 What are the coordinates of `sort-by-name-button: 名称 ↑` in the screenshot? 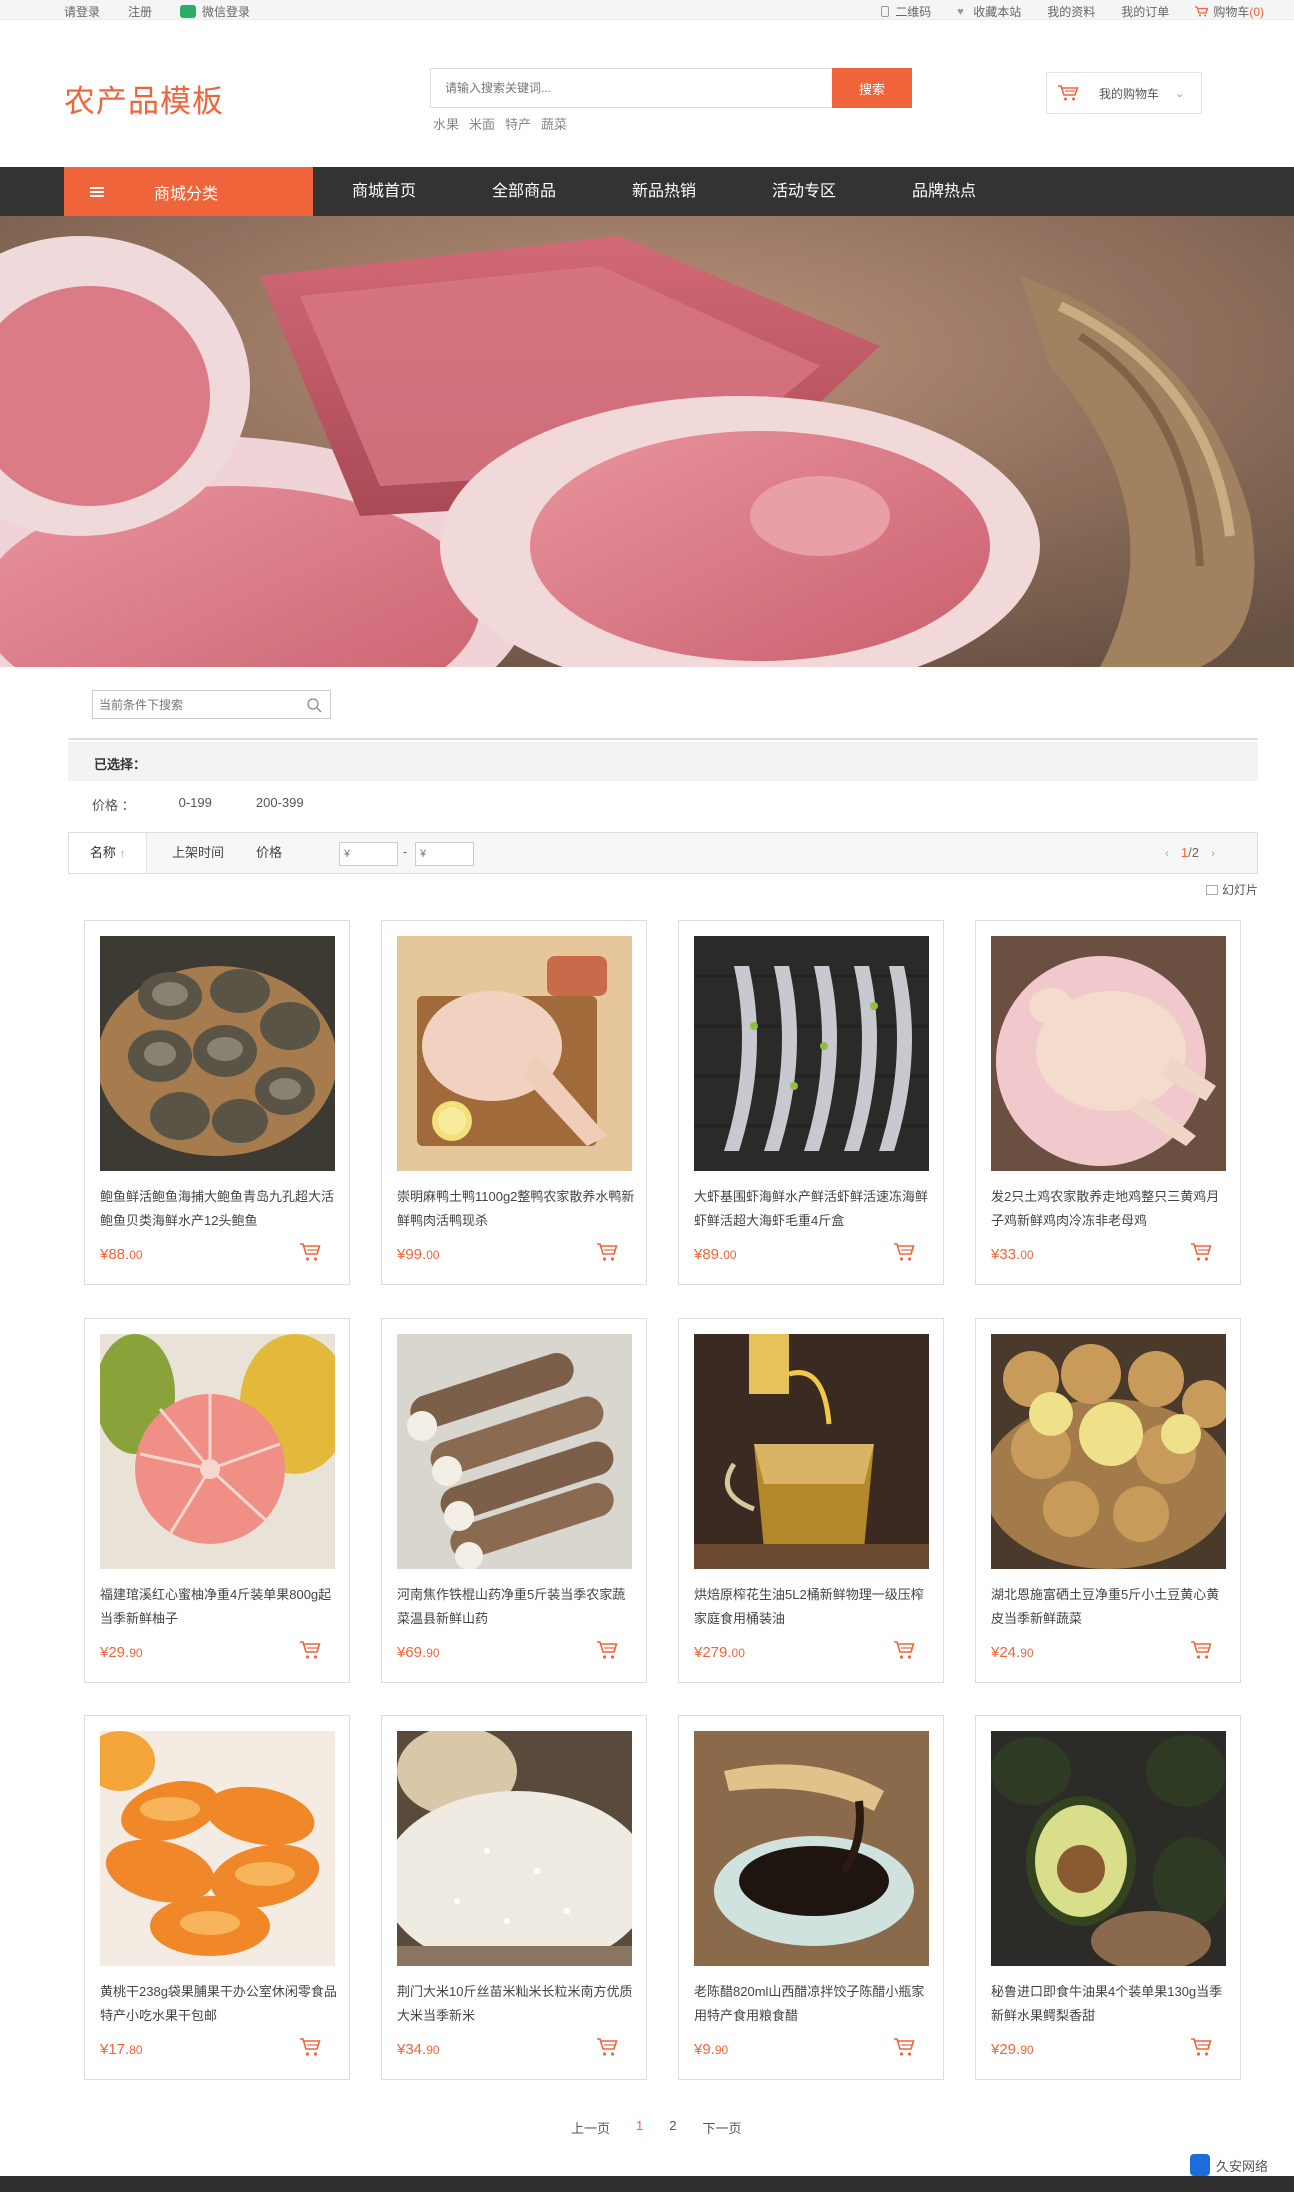 It's located at (108, 853).